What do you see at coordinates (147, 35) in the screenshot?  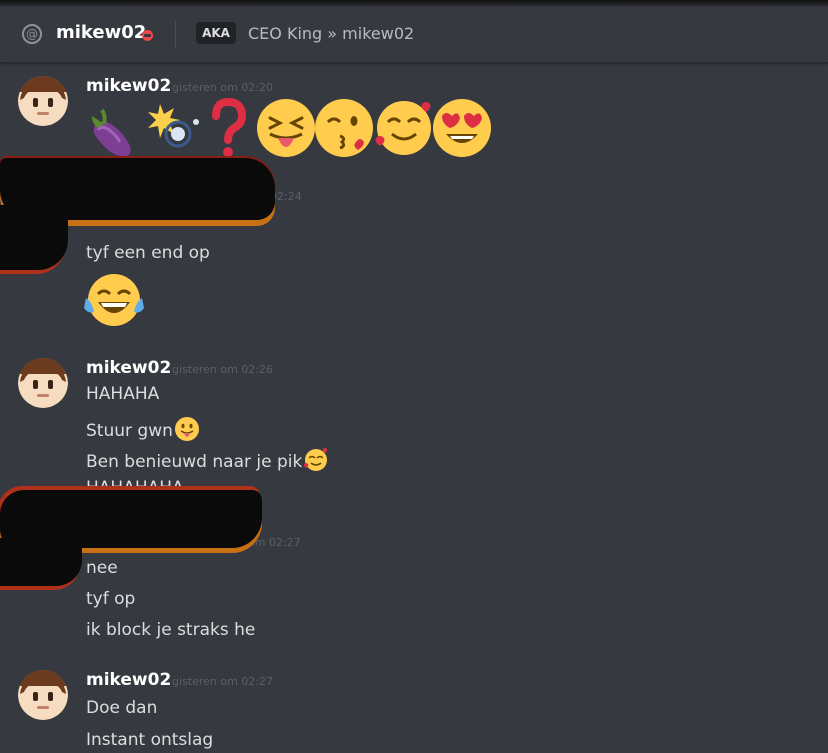 I see `dnd-status-icon` at bounding box center [147, 35].